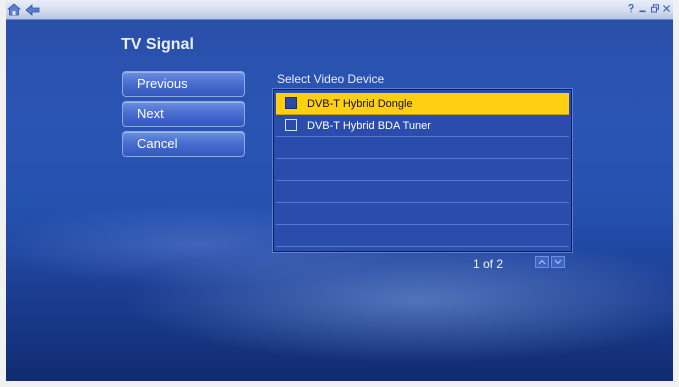  I want to click on list-item-label: DVB-T Hybrid Dongle, so click(360, 104).